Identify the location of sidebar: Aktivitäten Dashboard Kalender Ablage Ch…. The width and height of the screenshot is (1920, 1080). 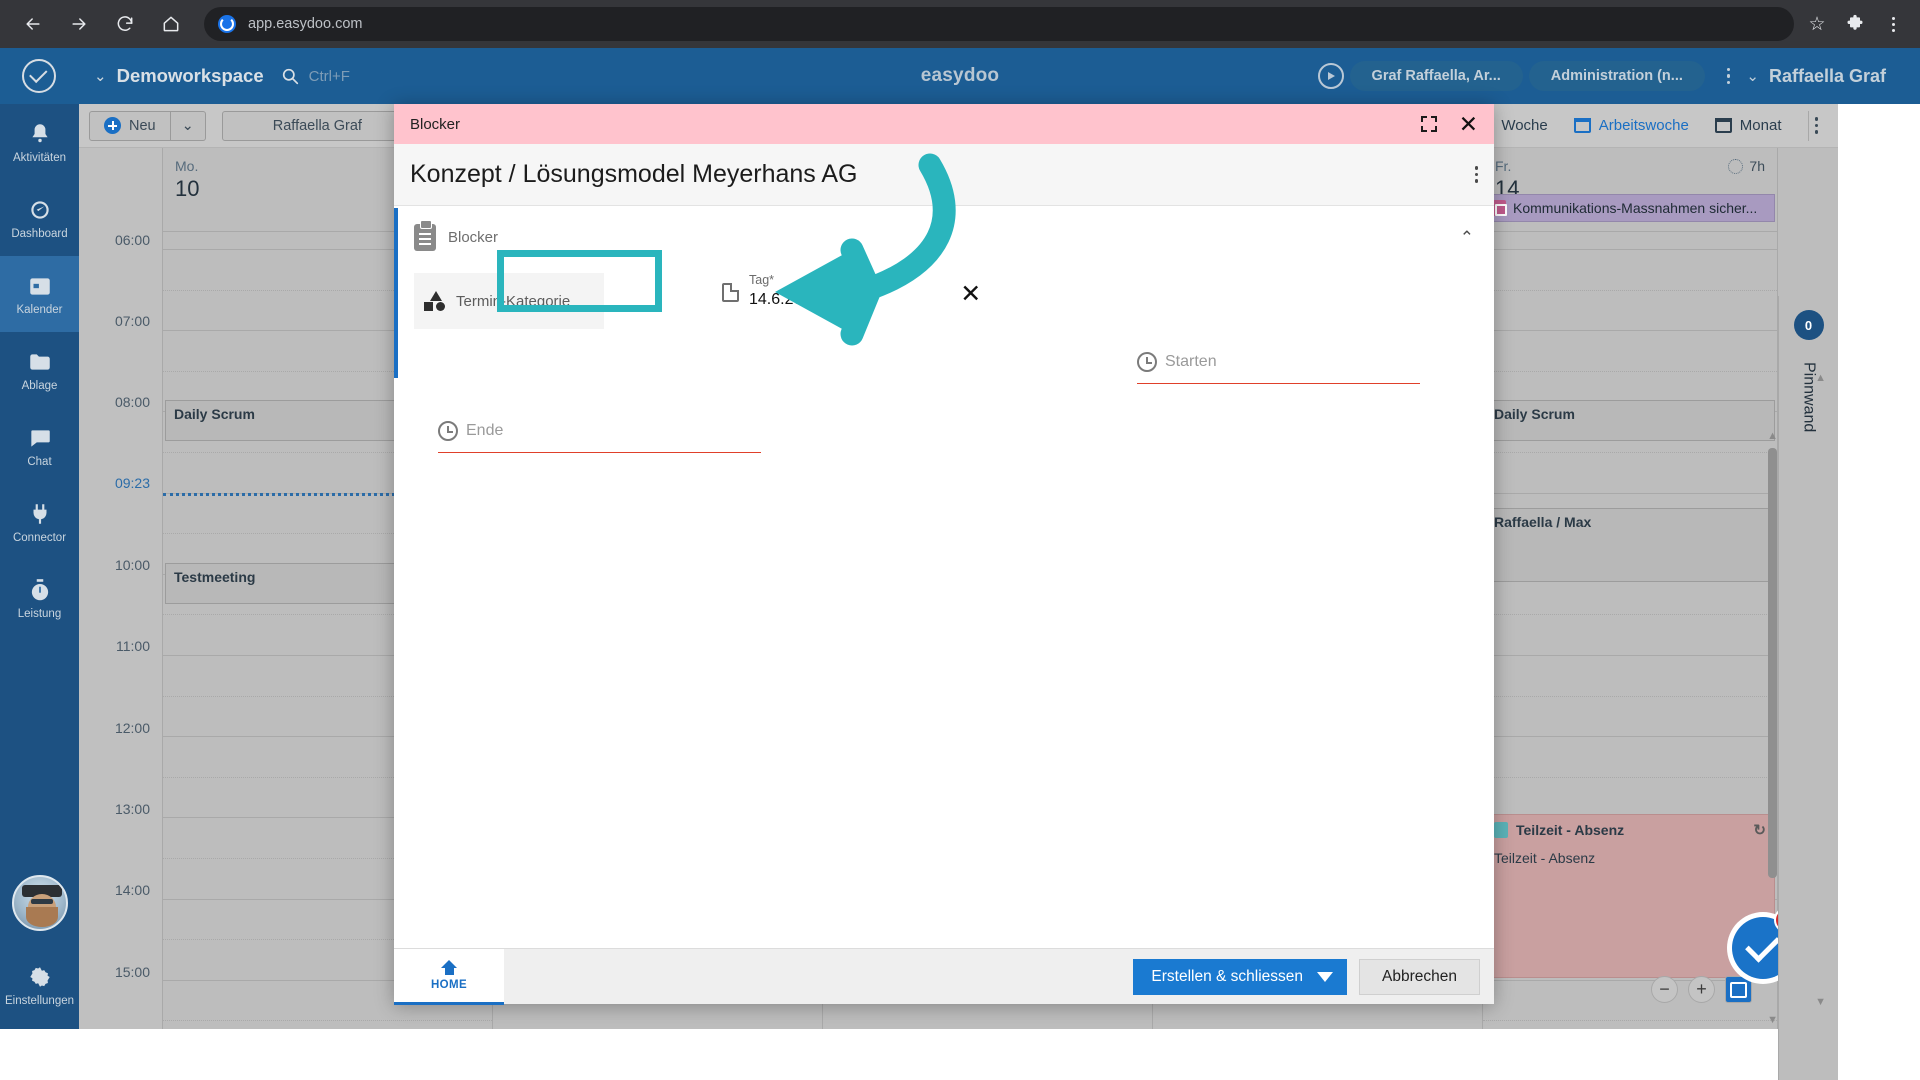
(39, 566).